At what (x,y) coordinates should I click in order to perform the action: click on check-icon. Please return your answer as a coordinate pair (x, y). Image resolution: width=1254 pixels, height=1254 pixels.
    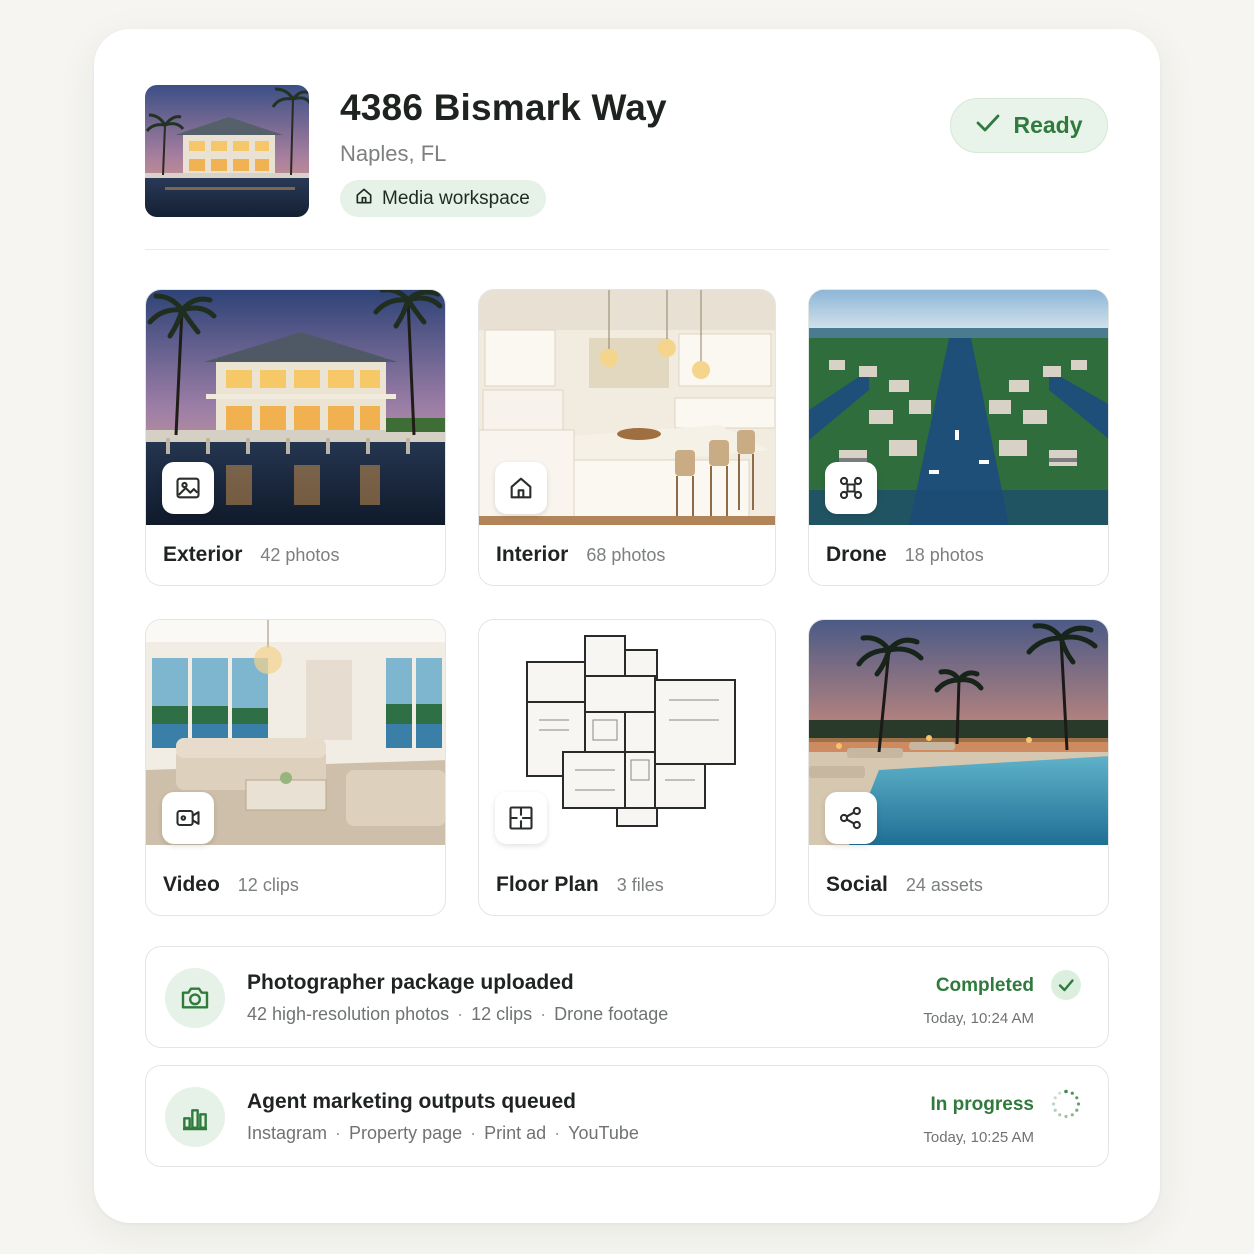
    Looking at the image, I should click on (988, 126).